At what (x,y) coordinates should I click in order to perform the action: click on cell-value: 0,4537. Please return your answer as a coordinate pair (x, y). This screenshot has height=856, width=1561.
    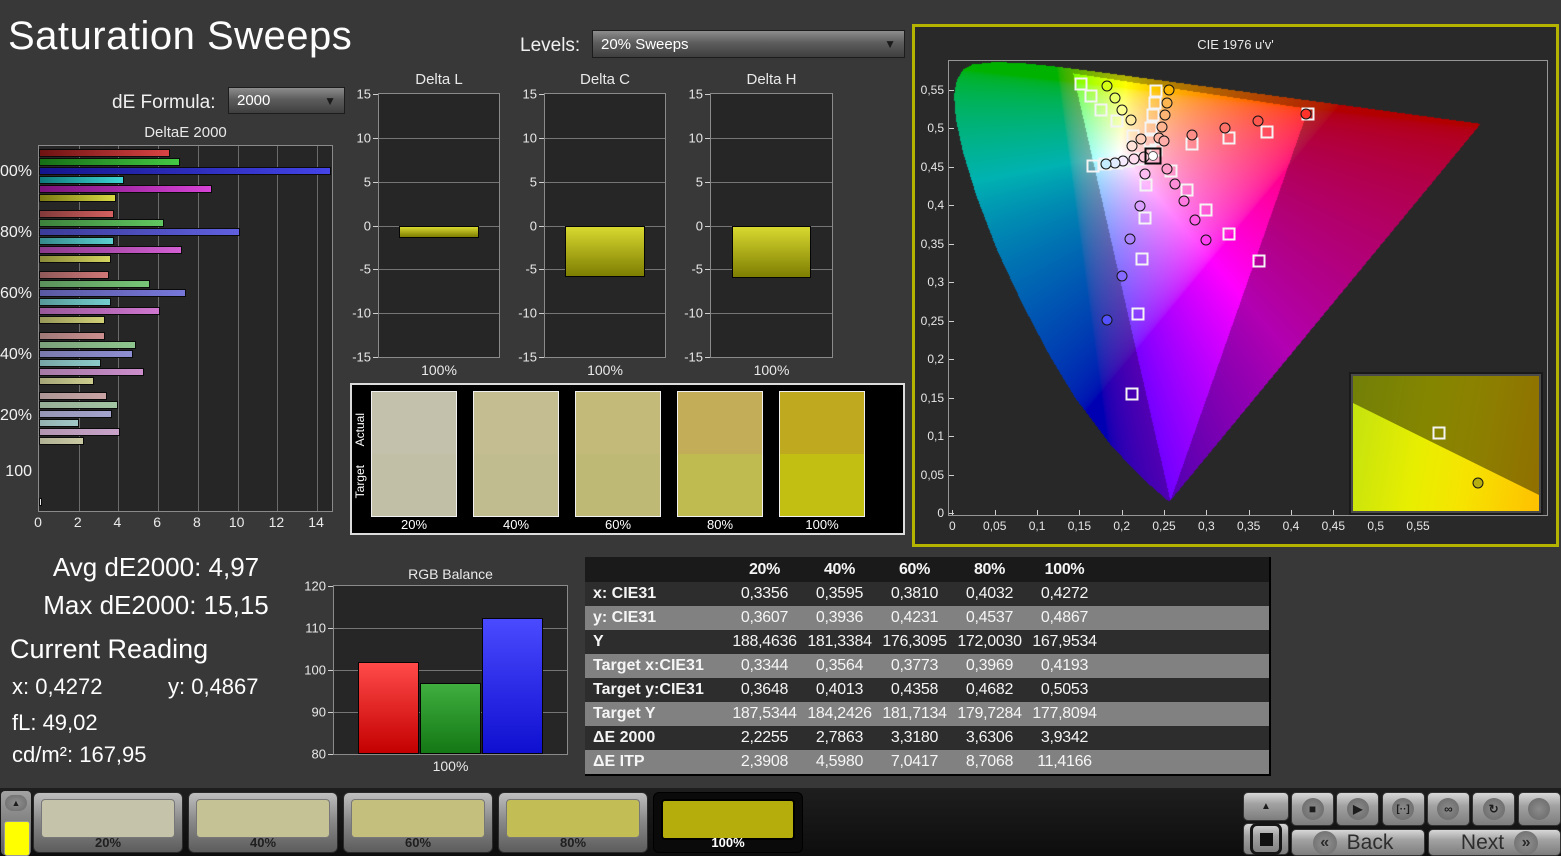
    Looking at the image, I should click on (989, 617).